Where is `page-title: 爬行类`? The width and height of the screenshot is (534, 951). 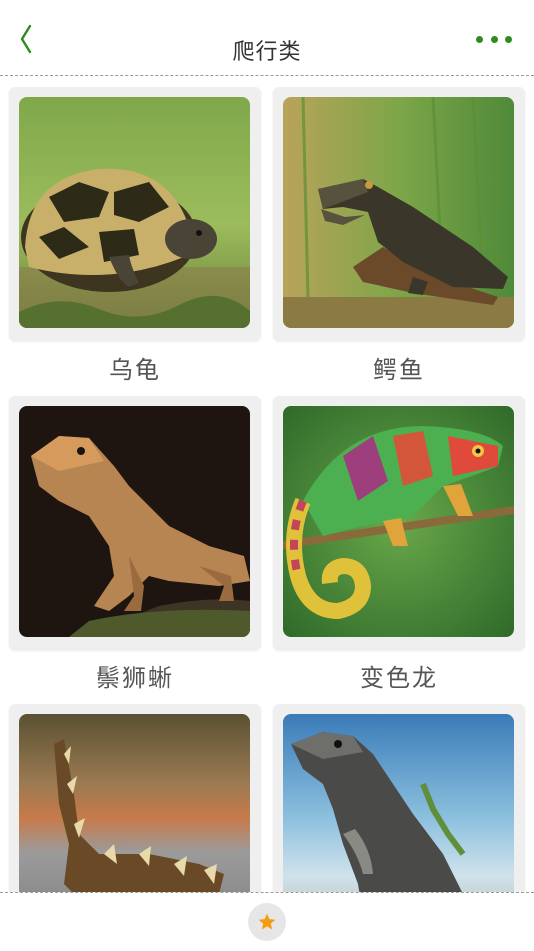 page-title: 爬行类 is located at coordinates (267, 52).